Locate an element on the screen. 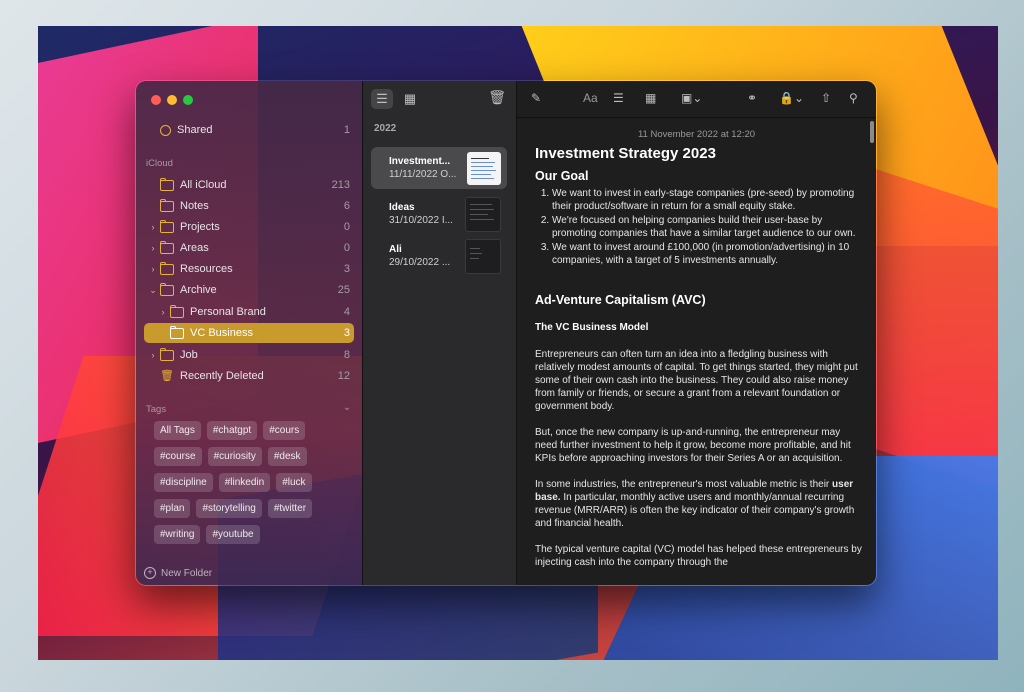 This screenshot has width=1024, height=692. tag-youtube: #youtube is located at coordinates (233, 534).